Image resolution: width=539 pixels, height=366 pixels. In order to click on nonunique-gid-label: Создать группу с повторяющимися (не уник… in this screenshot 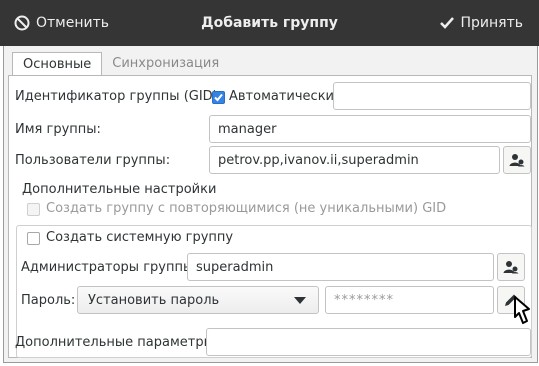, I will do `click(246, 208)`.